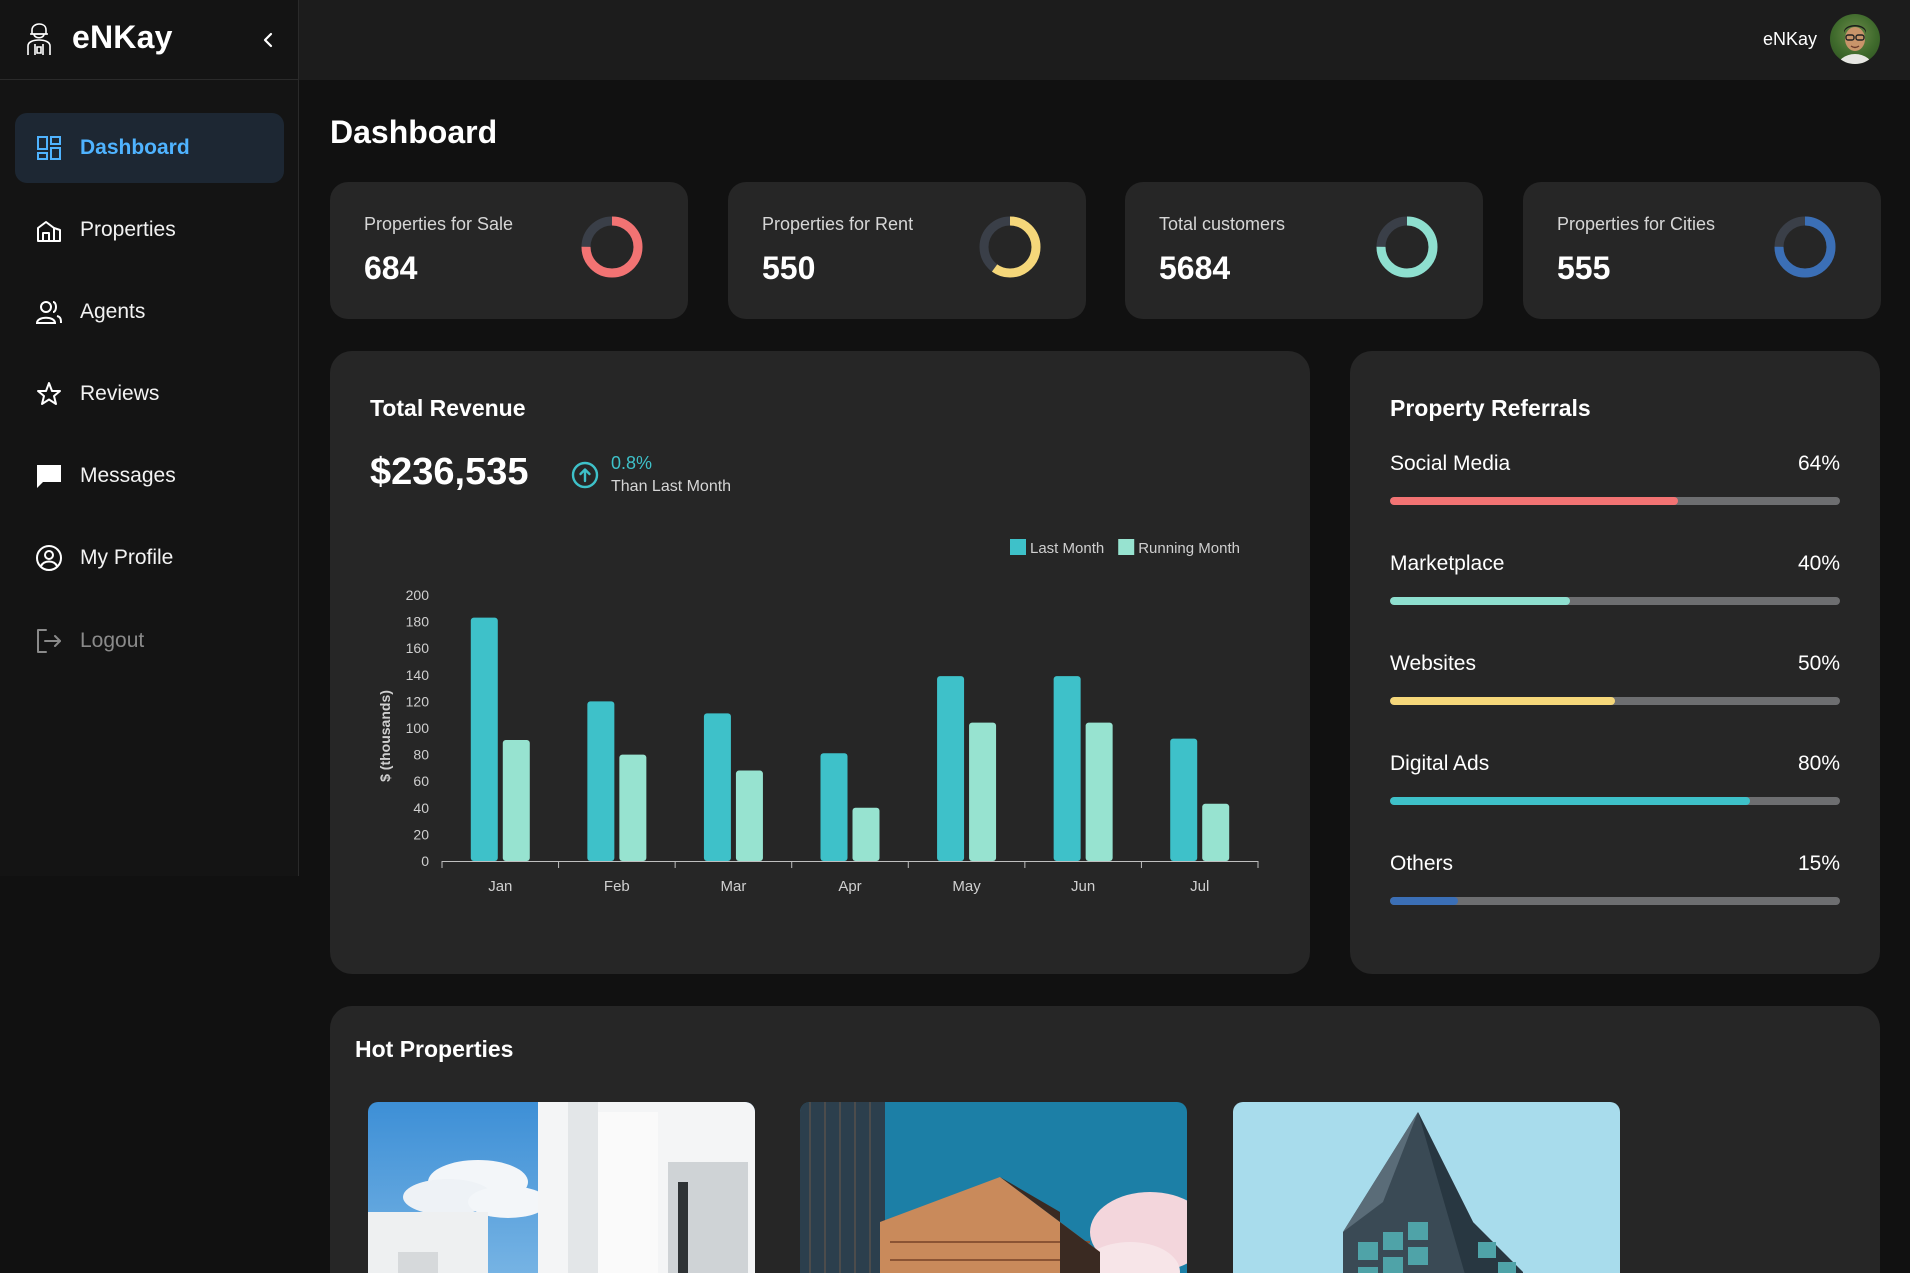 This screenshot has height=1273, width=1910. Describe the element at coordinates (421, 781) in the screenshot. I see `y-tick-label: 60` at that location.